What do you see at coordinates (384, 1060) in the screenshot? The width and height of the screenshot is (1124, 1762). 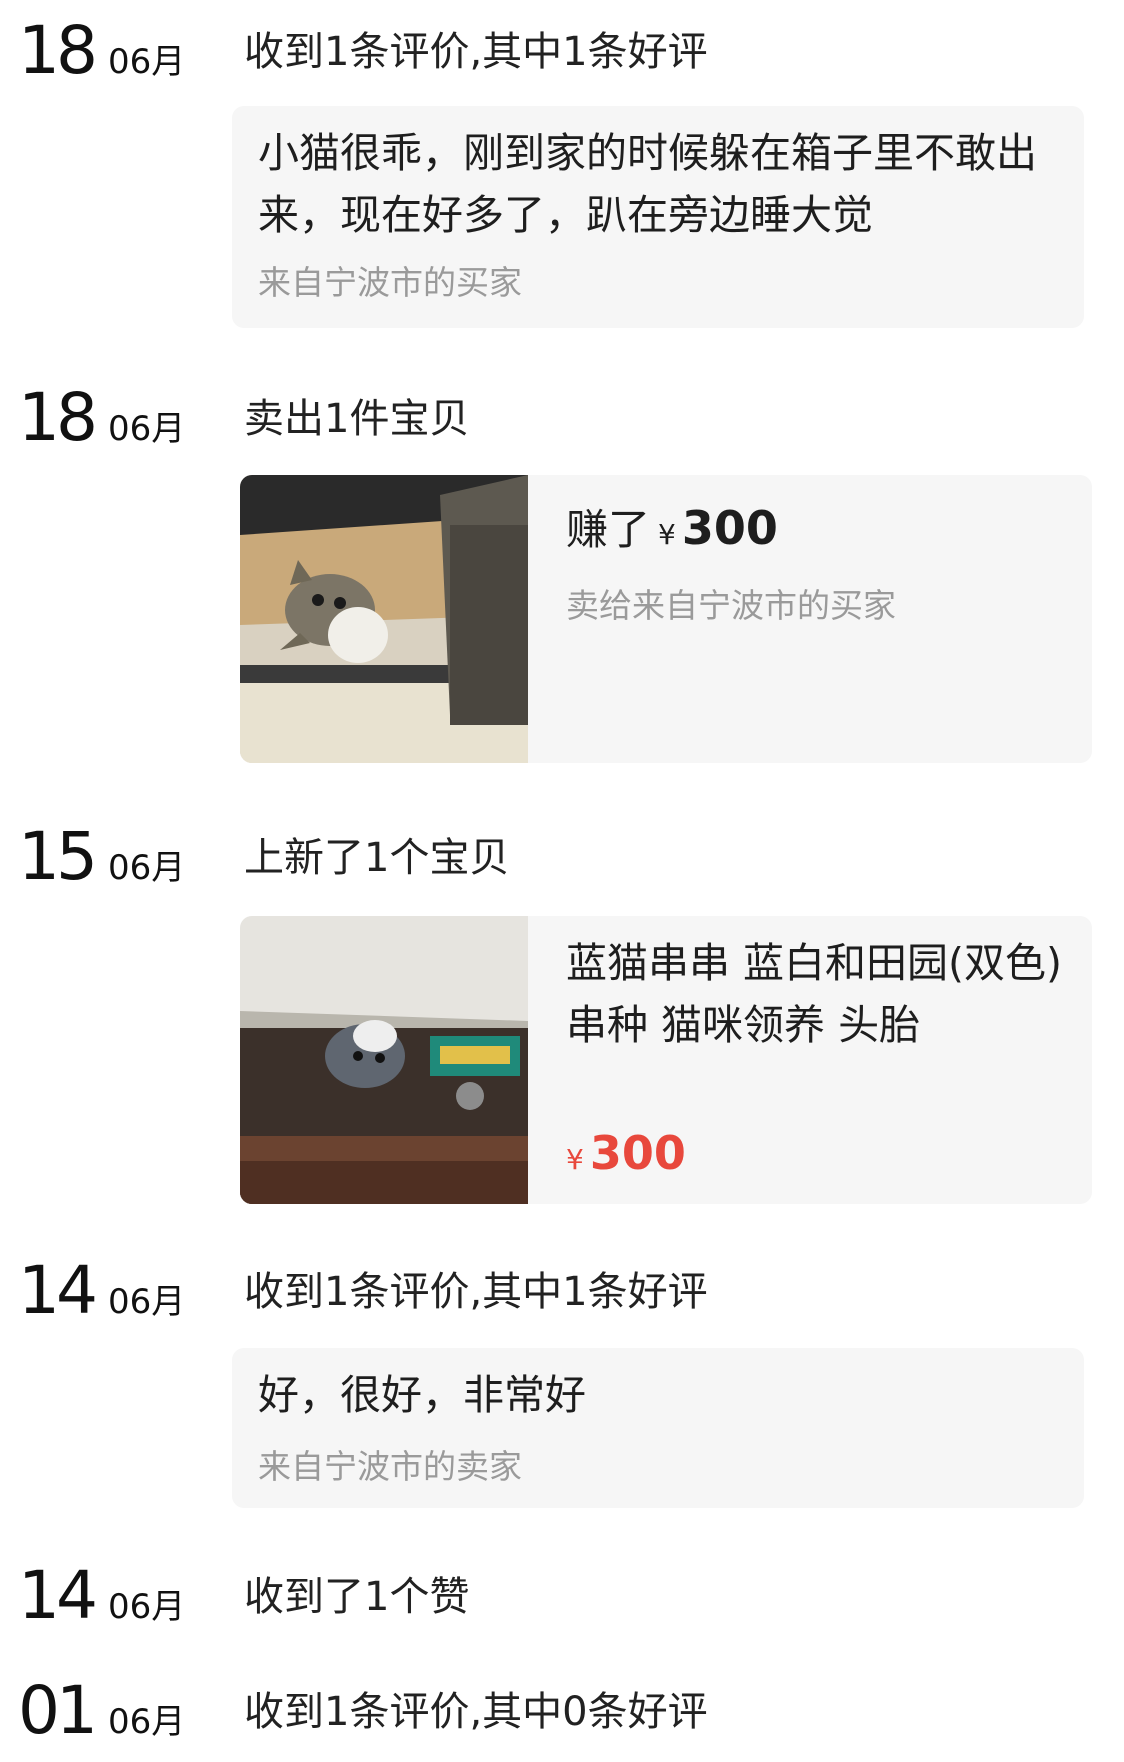 I see `kitten-under-cabinet-photo` at bounding box center [384, 1060].